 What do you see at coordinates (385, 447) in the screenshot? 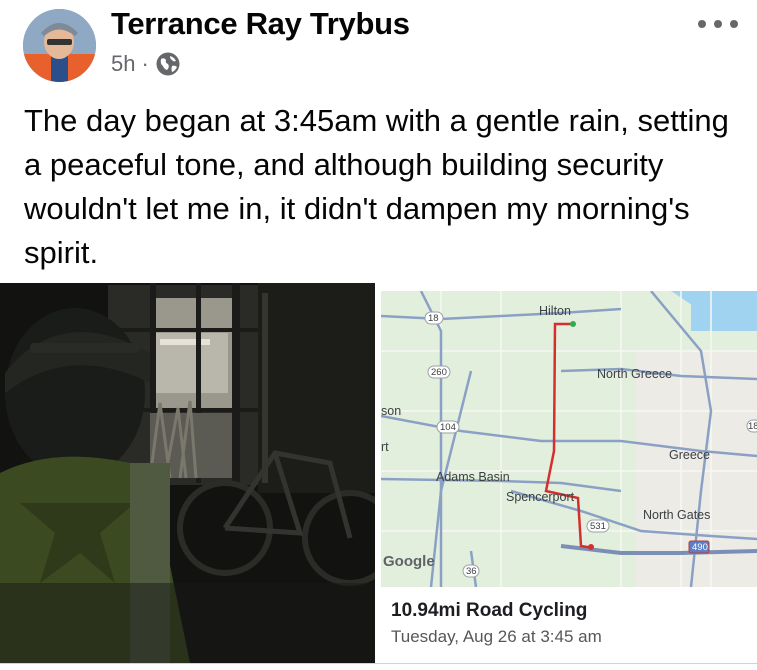
I see `label-rt: rt` at bounding box center [385, 447].